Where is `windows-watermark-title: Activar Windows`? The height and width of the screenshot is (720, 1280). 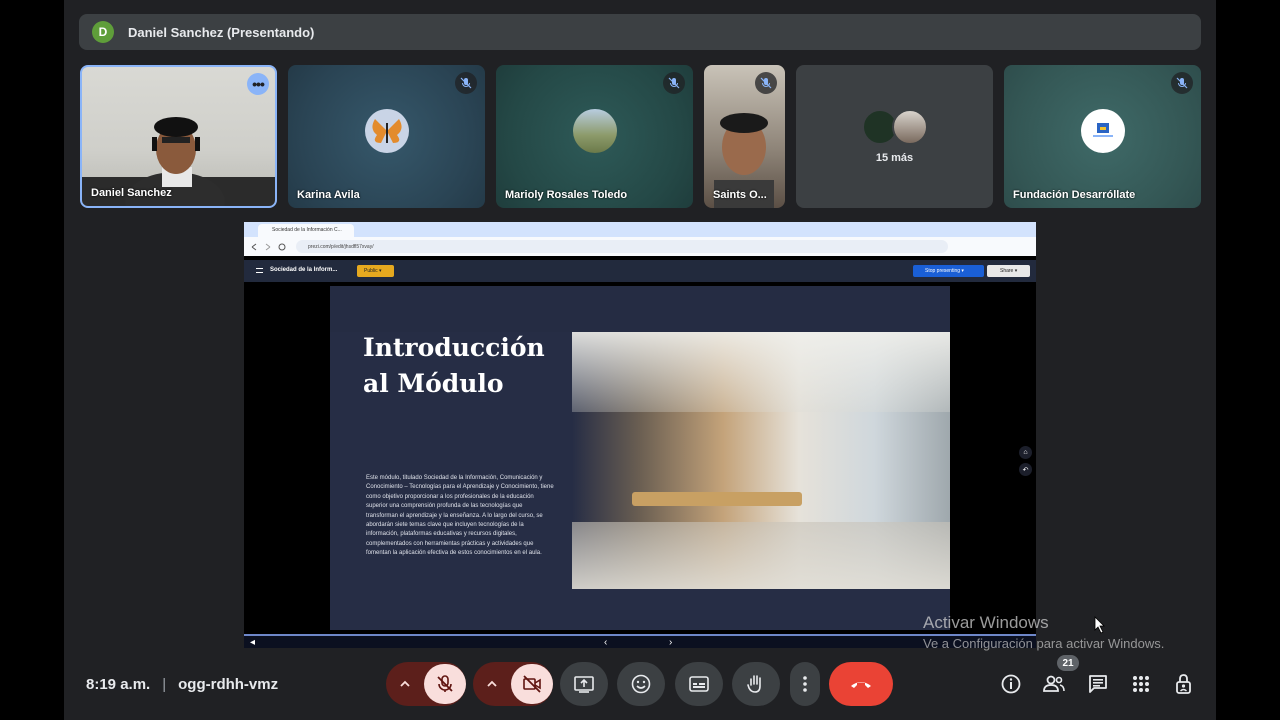 windows-watermark-title: Activar Windows is located at coordinates (986, 622).